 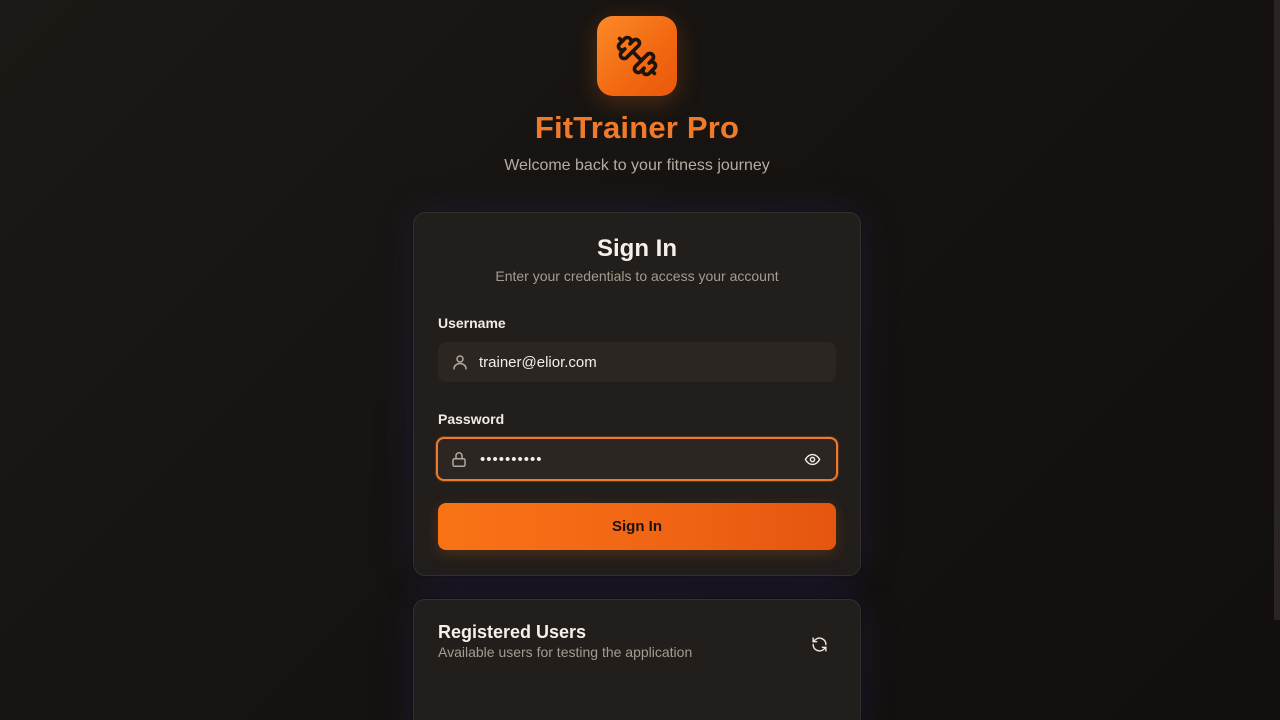 What do you see at coordinates (471, 419) in the screenshot?
I see `password-label: Password` at bounding box center [471, 419].